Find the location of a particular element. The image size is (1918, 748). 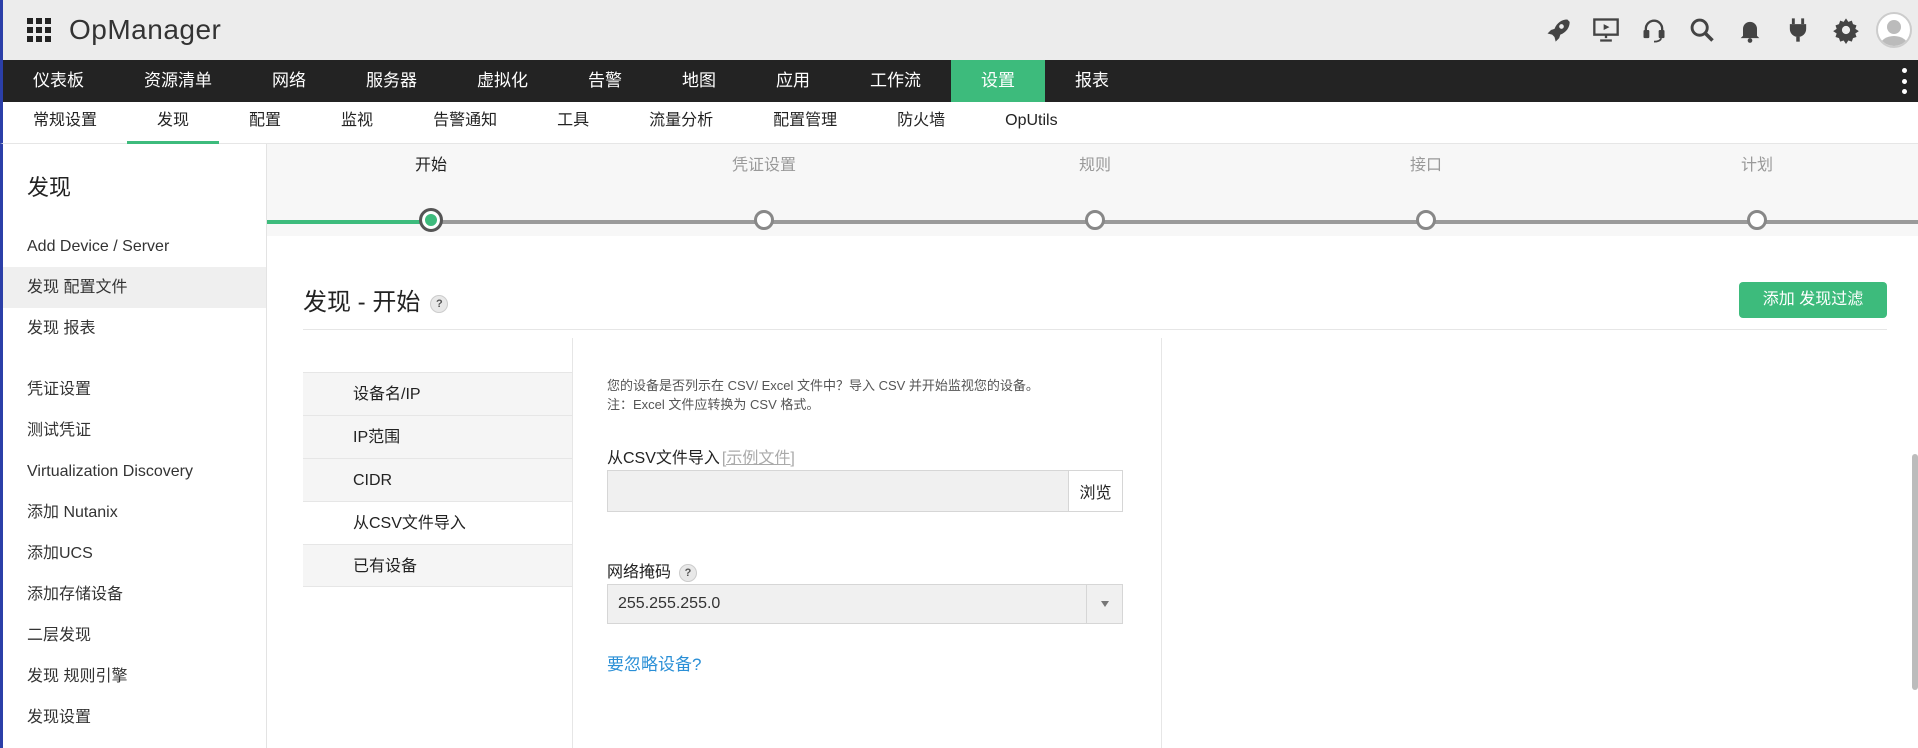

page-title-text: 发现 - 开始 is located at coordinates (362, 302).